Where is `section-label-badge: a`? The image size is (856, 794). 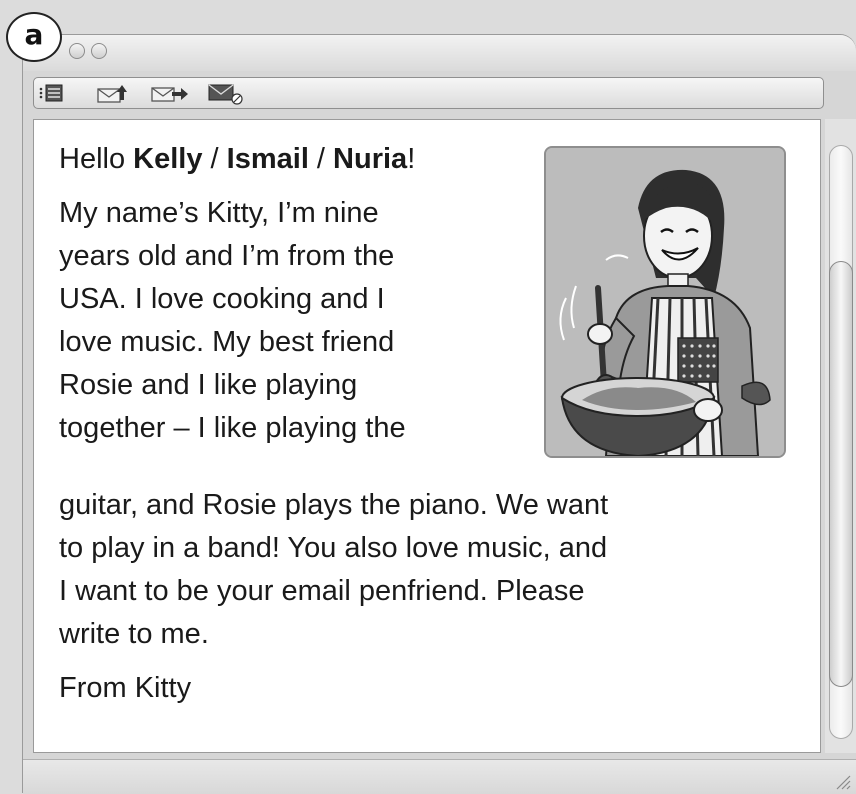
section-label-badge: a is located at coordinates (34, 37).